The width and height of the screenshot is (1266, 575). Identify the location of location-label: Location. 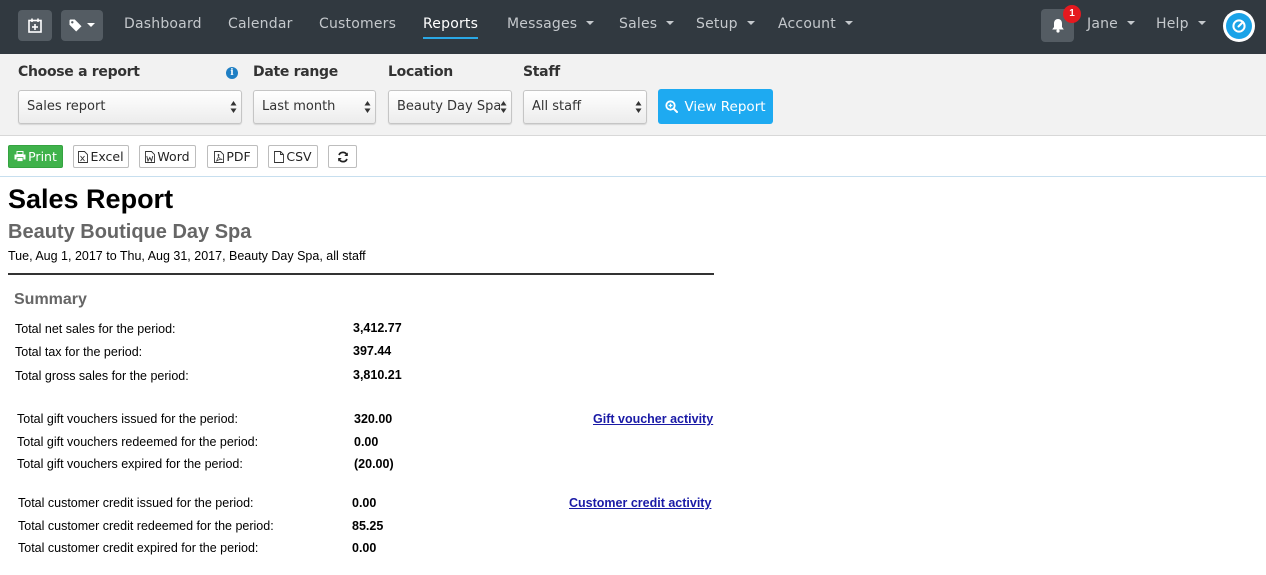
(420, 72).